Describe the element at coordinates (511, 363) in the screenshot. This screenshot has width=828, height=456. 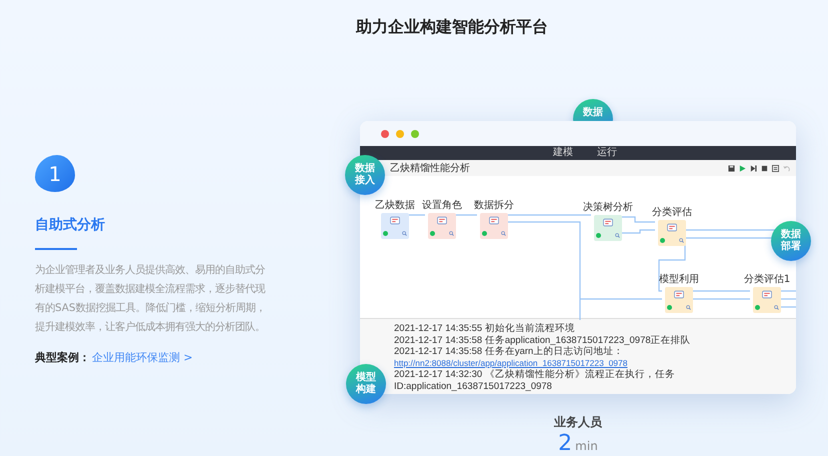
I see `log-link: http://nn2:8088/cluster/app/application_1638715017223_0978` at that location.